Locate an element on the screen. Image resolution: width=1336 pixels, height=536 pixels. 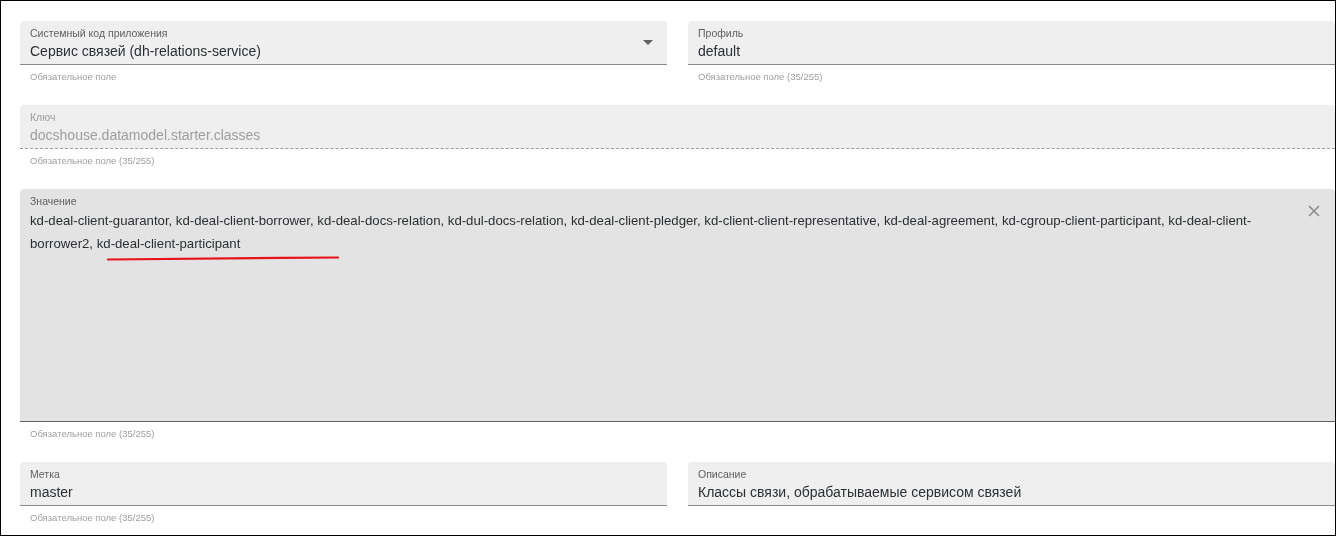
text-field: Профиль default is located at coordinates (1011, 43).